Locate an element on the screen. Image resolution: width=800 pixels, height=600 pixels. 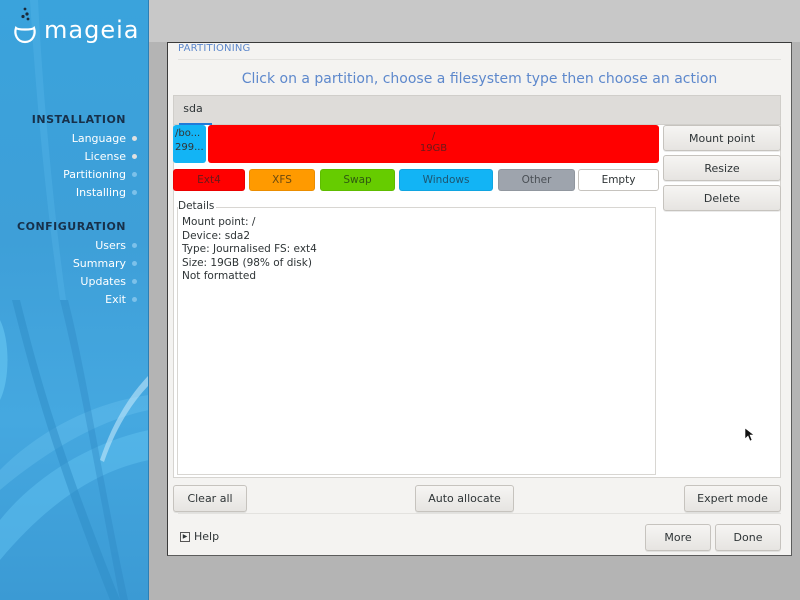
delete-button: Delete is located at coordinates (722, 198).